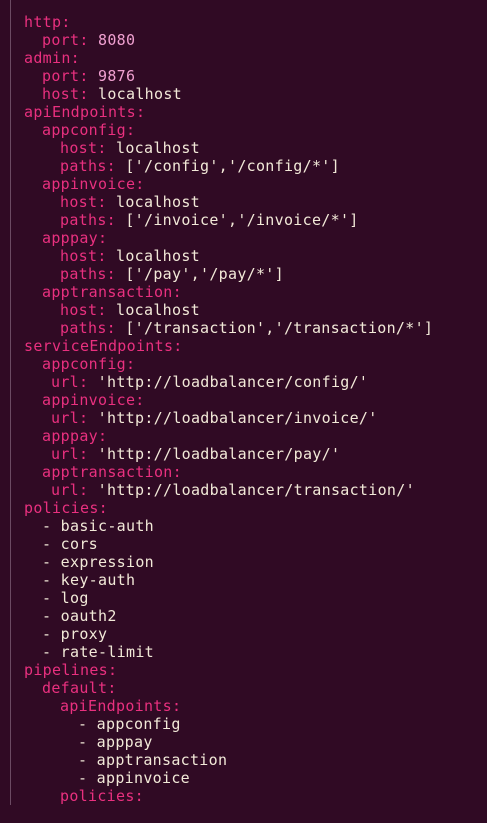 The height and width of the screenshot is (823, 487). What do you see at coordinates (237, 418) in the screenshot?
I see `yaml-value: 'http://loadbalancer/invoice/'` at bounding box center [237, 418].